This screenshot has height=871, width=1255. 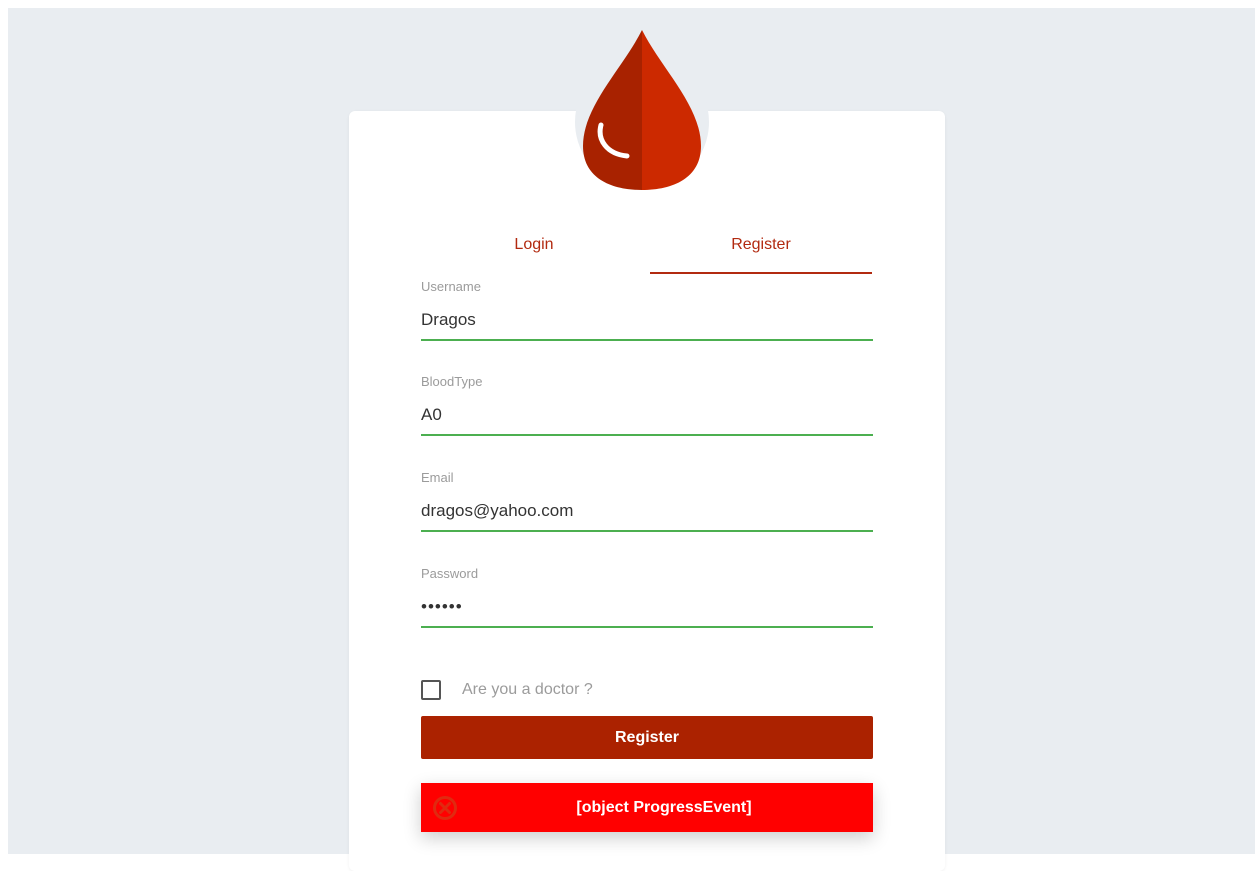 I want to click on error-circle-icon, so click(x=445, y=808).